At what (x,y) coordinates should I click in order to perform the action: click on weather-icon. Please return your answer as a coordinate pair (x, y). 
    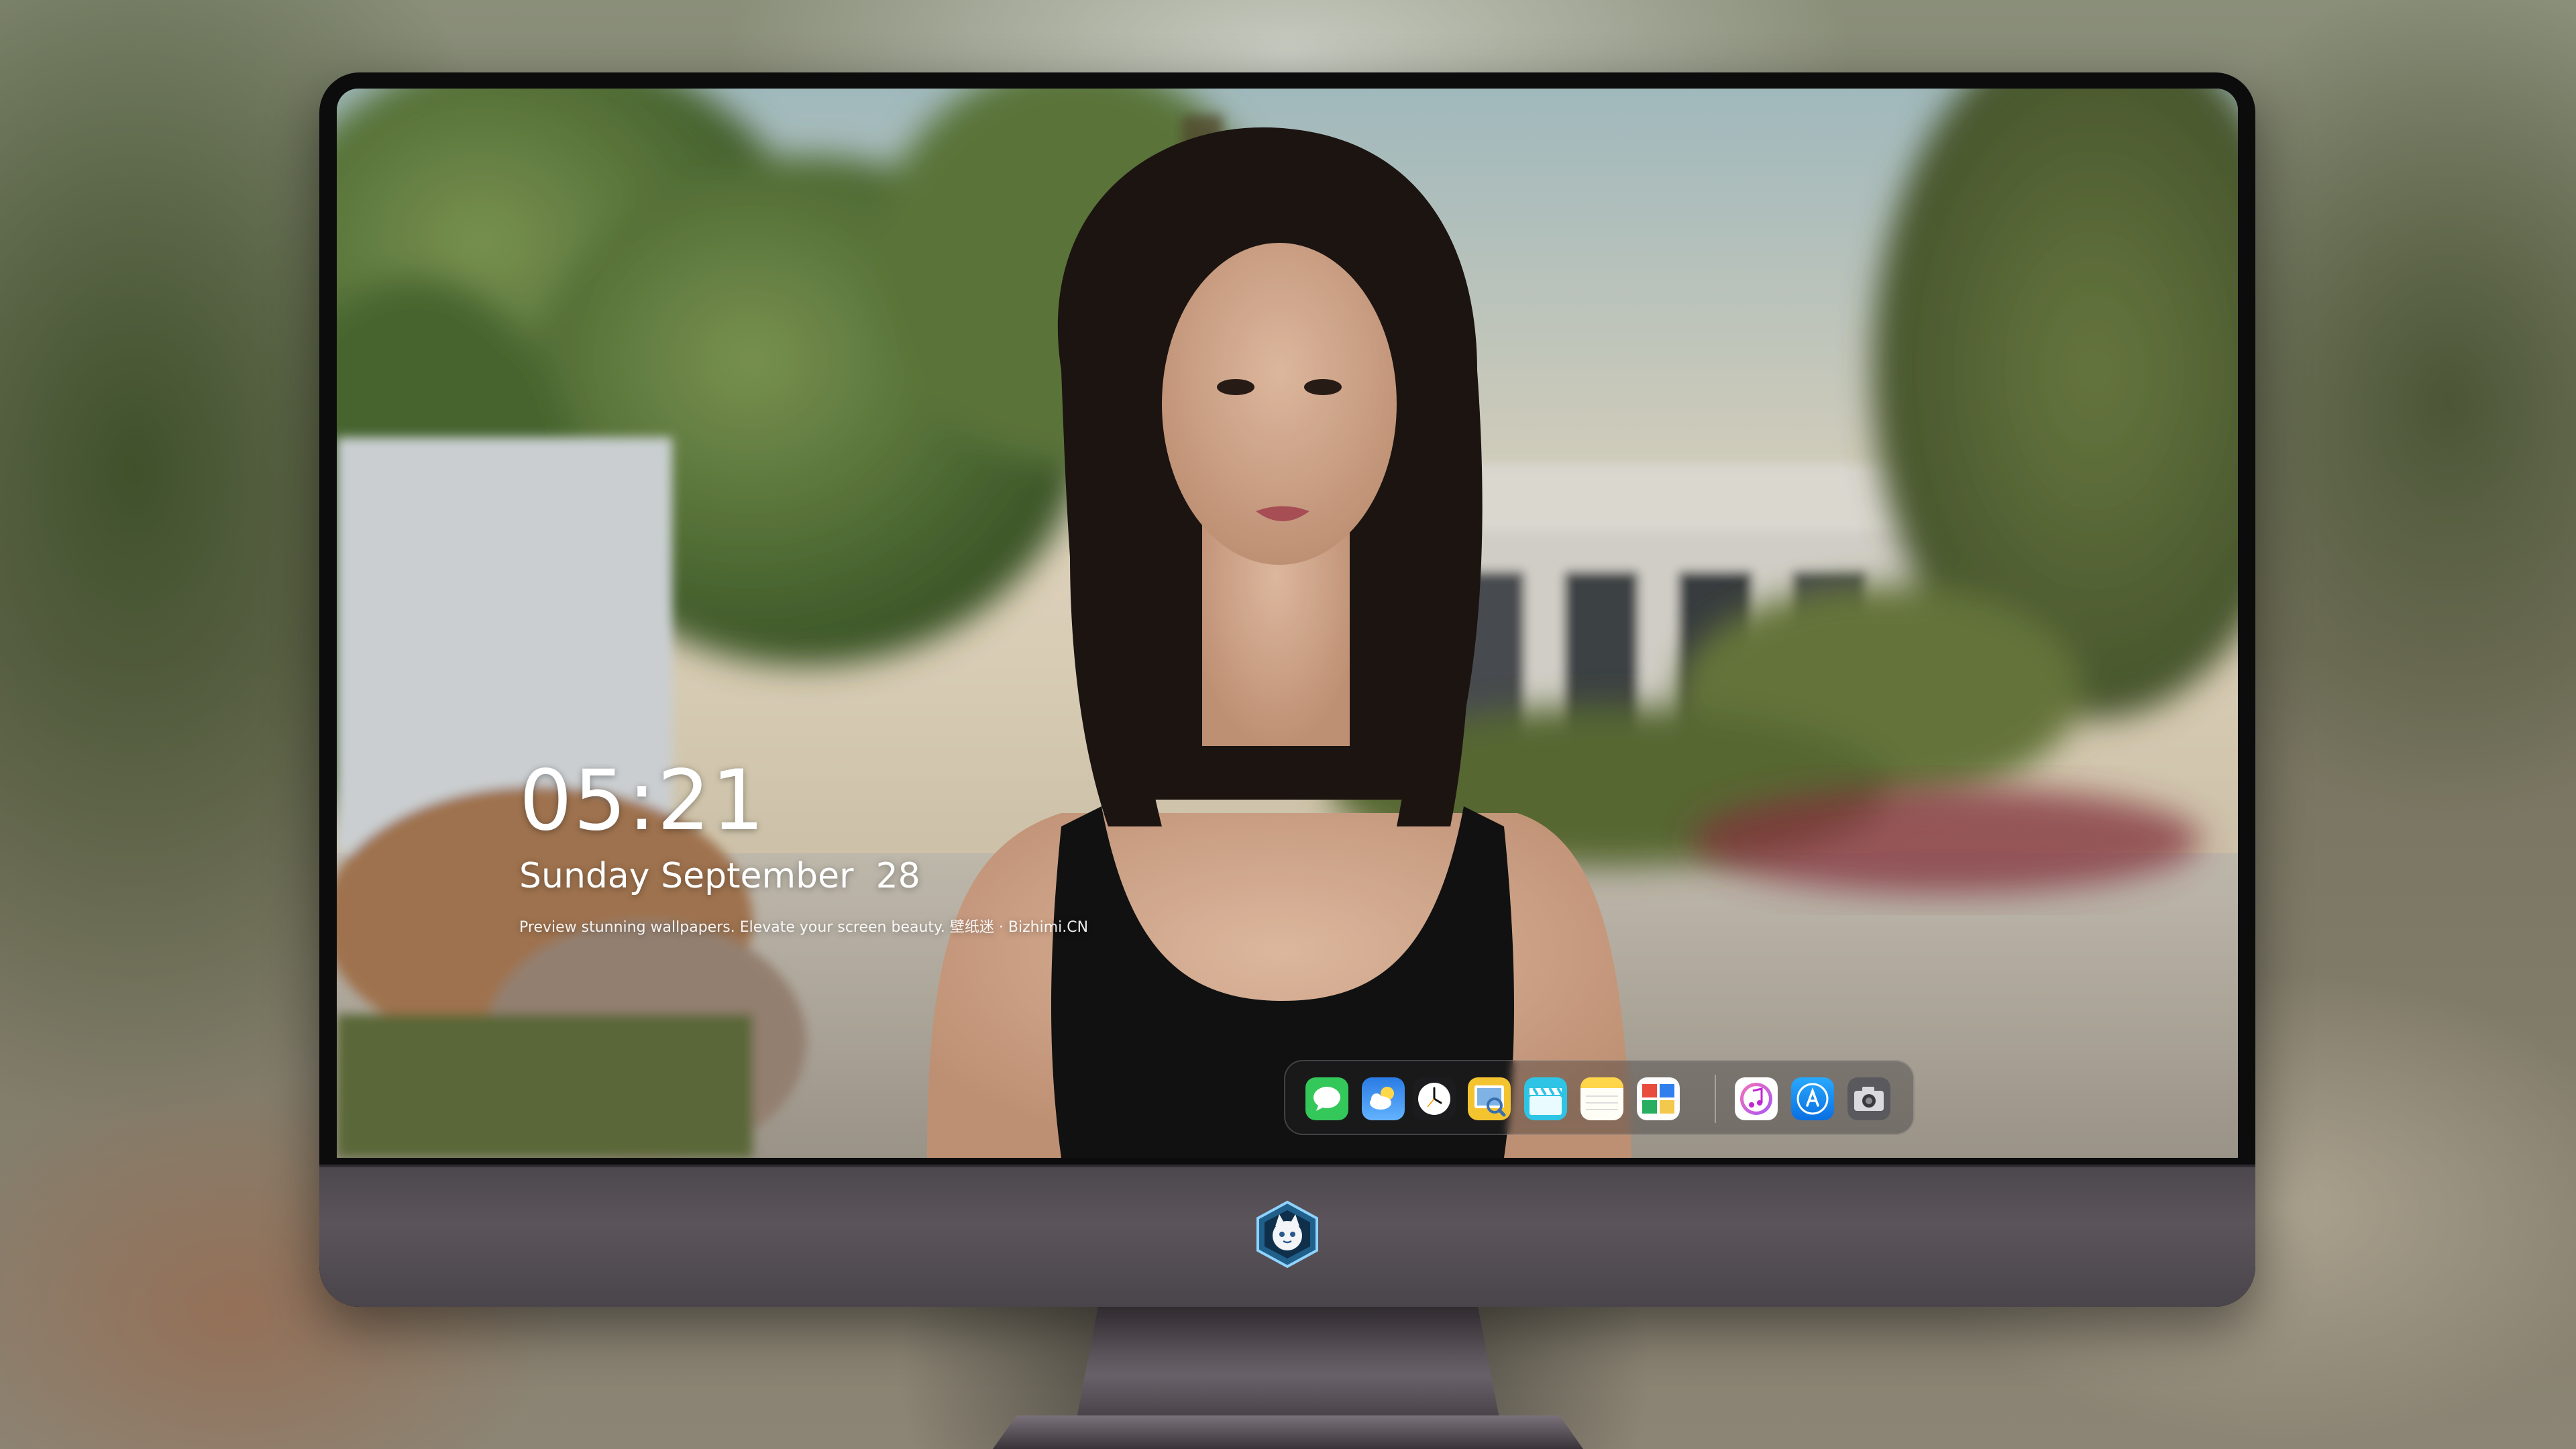
    Looking at the image, I should click on (1383, 1098).